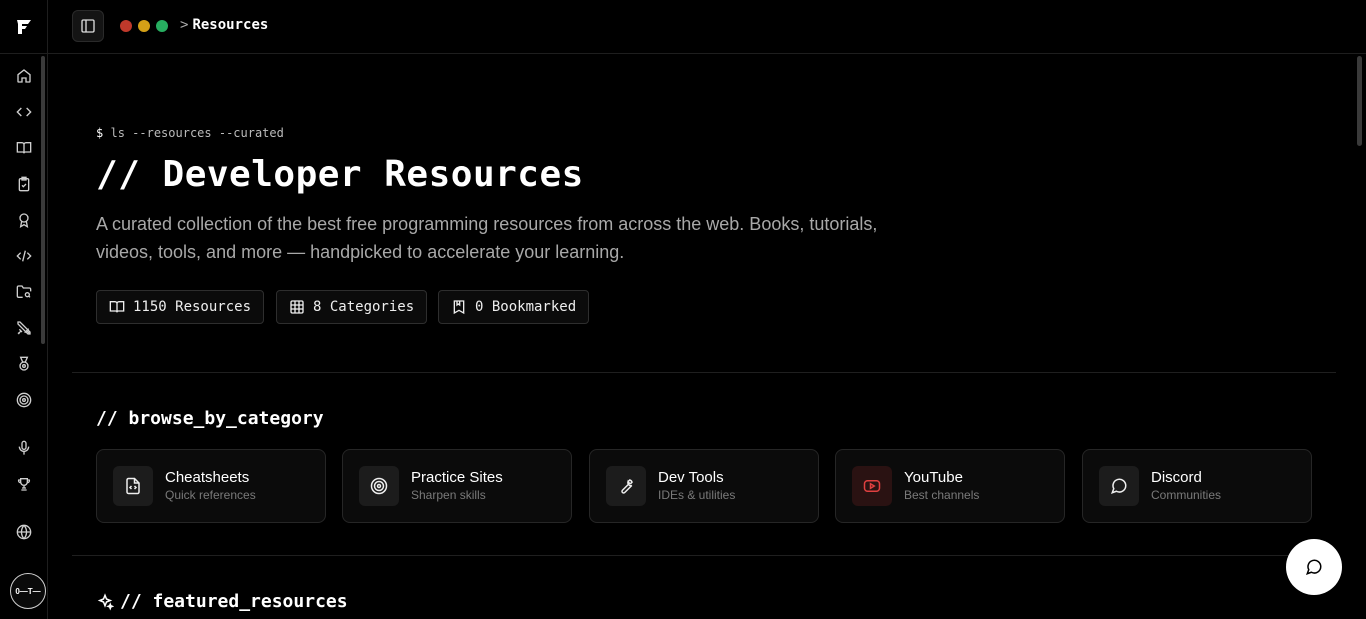 Image resolution: width=1366 pixels, height=619 pixels. Describe the element at coordinates (197, 133) in the screenshot. I see `command-text: ls --resources --curated` at that location.